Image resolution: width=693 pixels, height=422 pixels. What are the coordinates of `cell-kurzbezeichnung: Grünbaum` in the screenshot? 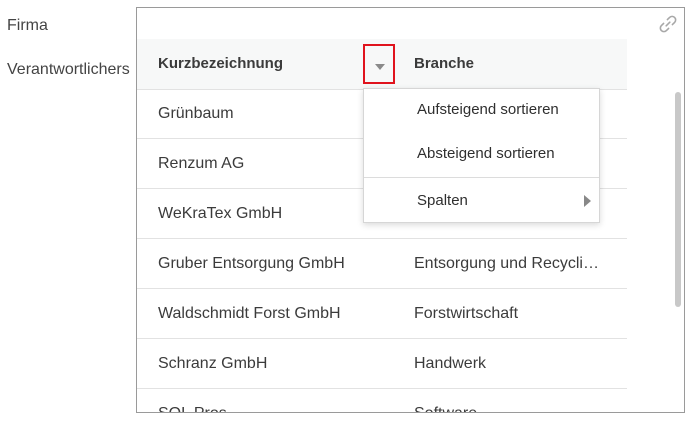 It's located at (196, 113).